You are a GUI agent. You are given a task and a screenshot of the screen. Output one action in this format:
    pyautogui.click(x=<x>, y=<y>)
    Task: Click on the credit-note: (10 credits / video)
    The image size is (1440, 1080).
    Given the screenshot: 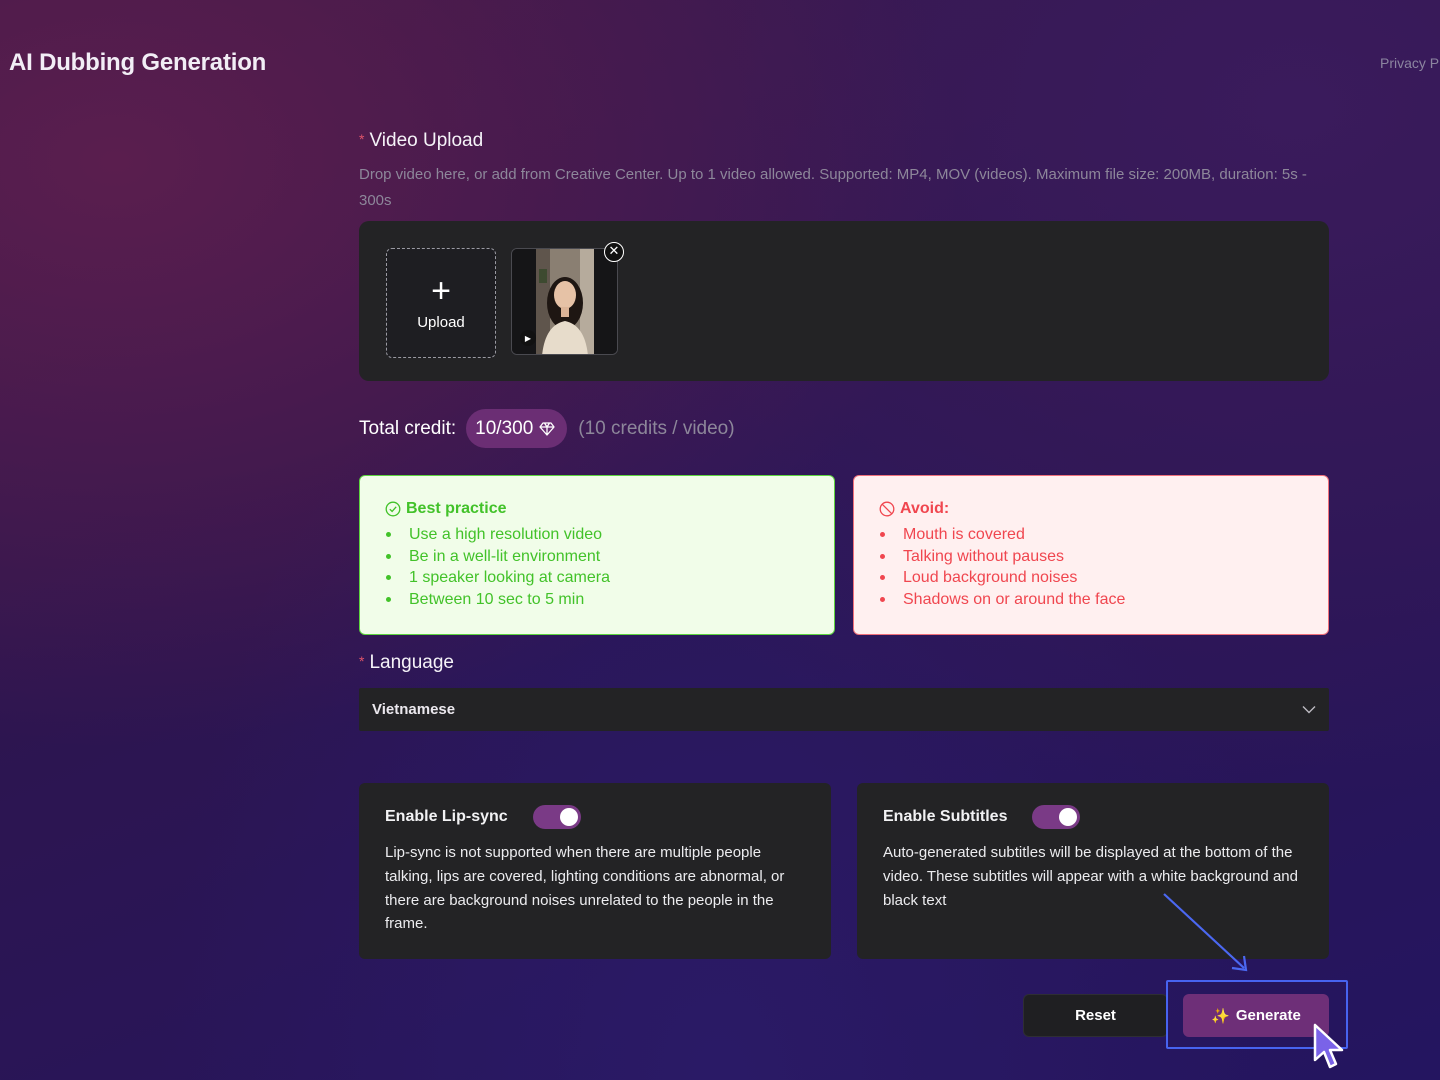 What is the action you would take?
    pyautogui.click(x=656, y=428)
    